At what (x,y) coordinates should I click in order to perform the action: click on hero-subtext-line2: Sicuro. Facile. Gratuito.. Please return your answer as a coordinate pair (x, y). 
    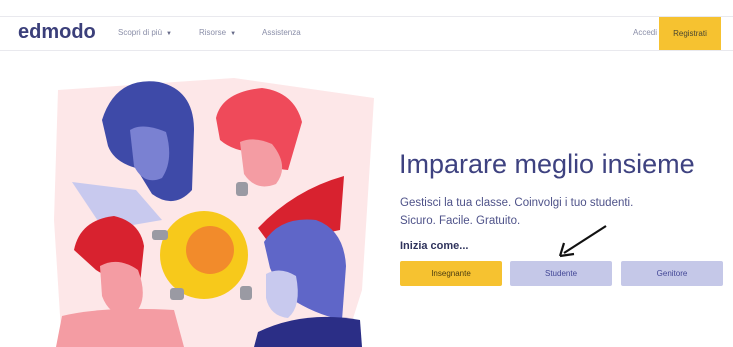
    Looking at the image, I should click on (460, 221).